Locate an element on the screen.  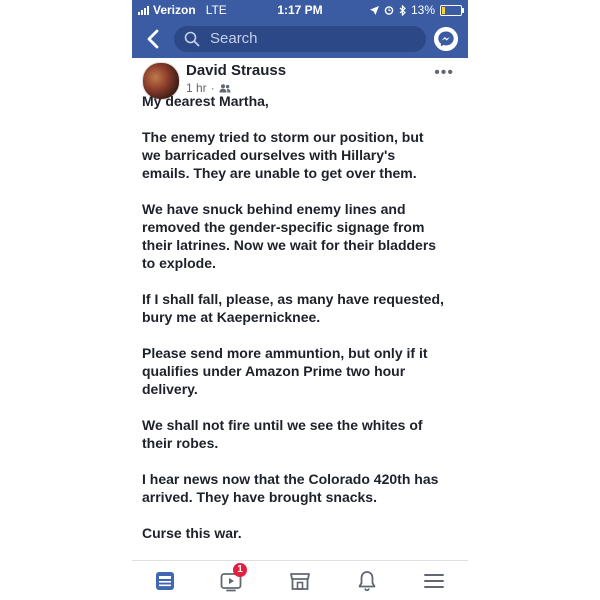
tab-menu is located at coordinates (434, 581).